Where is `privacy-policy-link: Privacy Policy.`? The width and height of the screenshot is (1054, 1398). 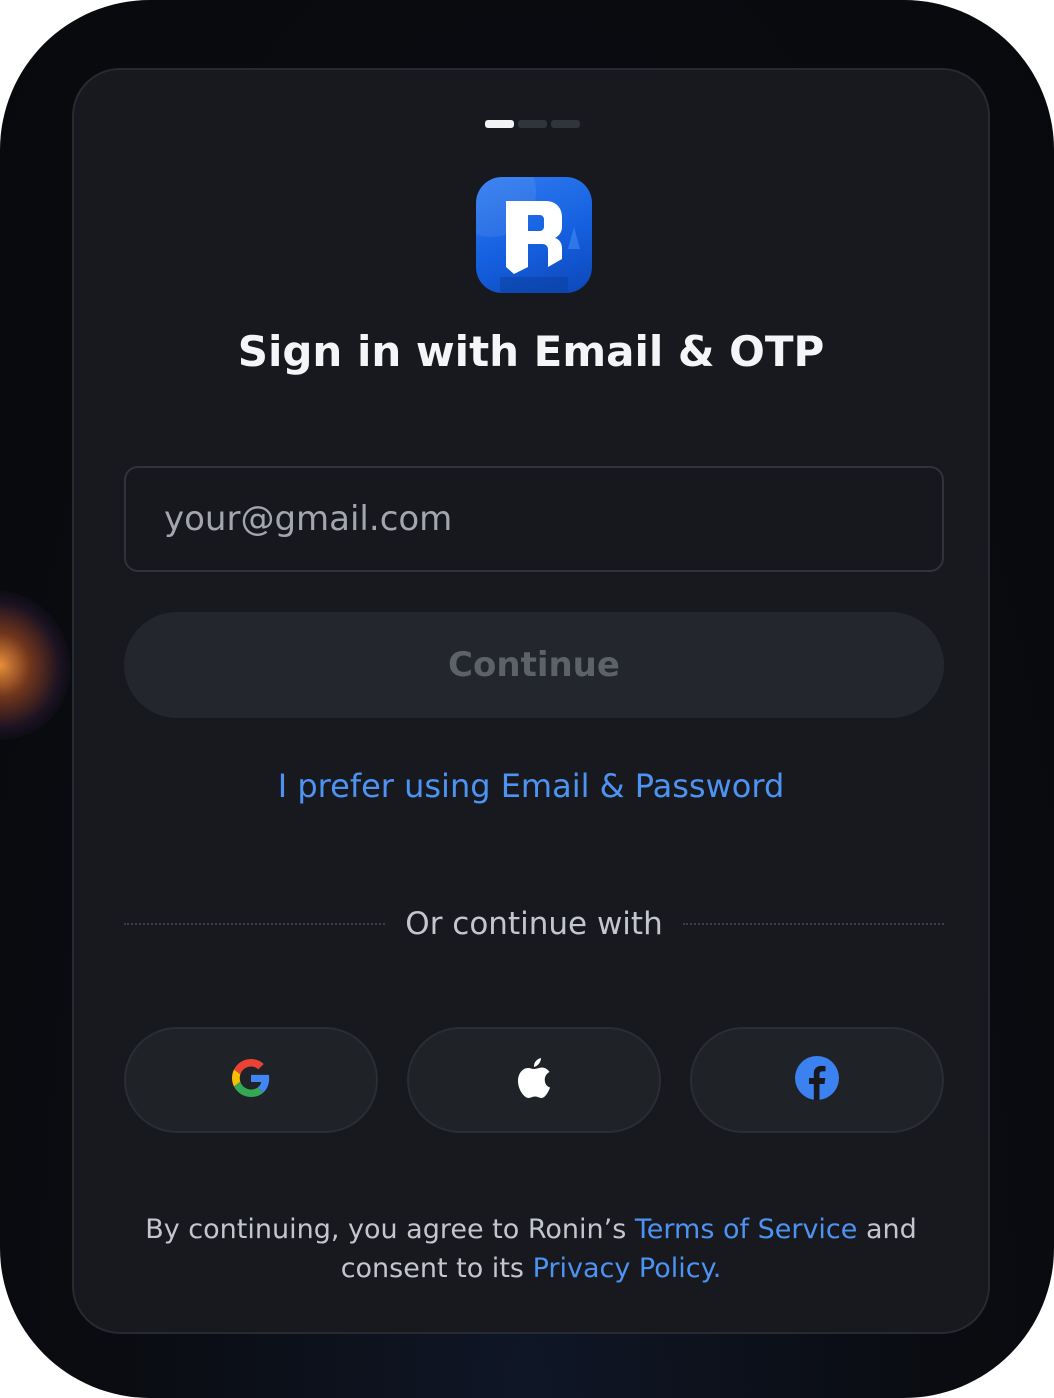 privacy-policy-link: Privacy Policy. is located at coordinates (627, 1268).